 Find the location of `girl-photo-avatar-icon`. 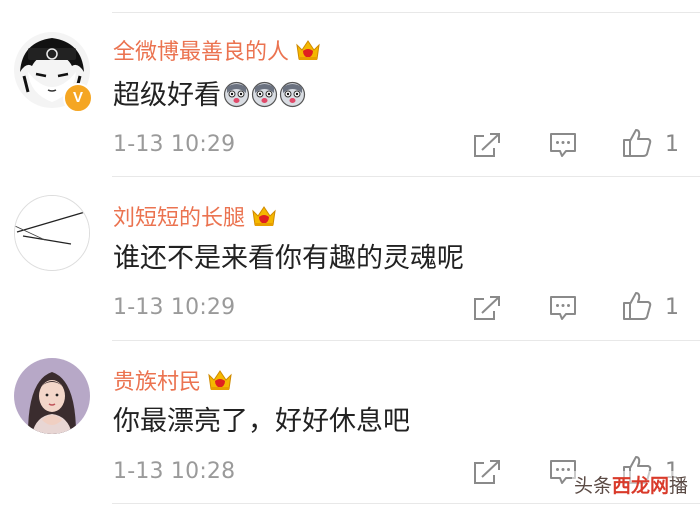

girl-photo-avatar-icon is located at coordinates (52, 396).